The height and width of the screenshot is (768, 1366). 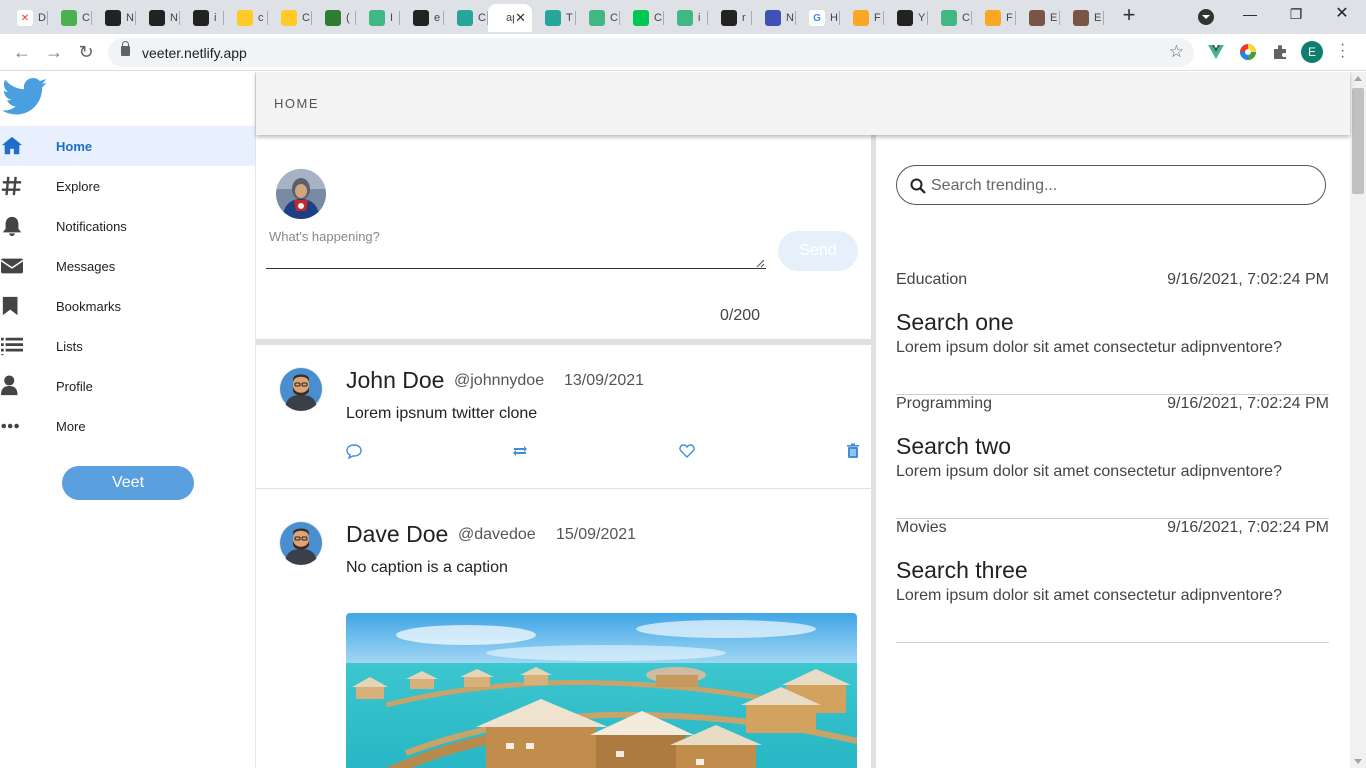 What do you see at coordinates (74, 146) in the screenshot?
I see `sidebar-item-label: Home` at bounding box center [74, 146].